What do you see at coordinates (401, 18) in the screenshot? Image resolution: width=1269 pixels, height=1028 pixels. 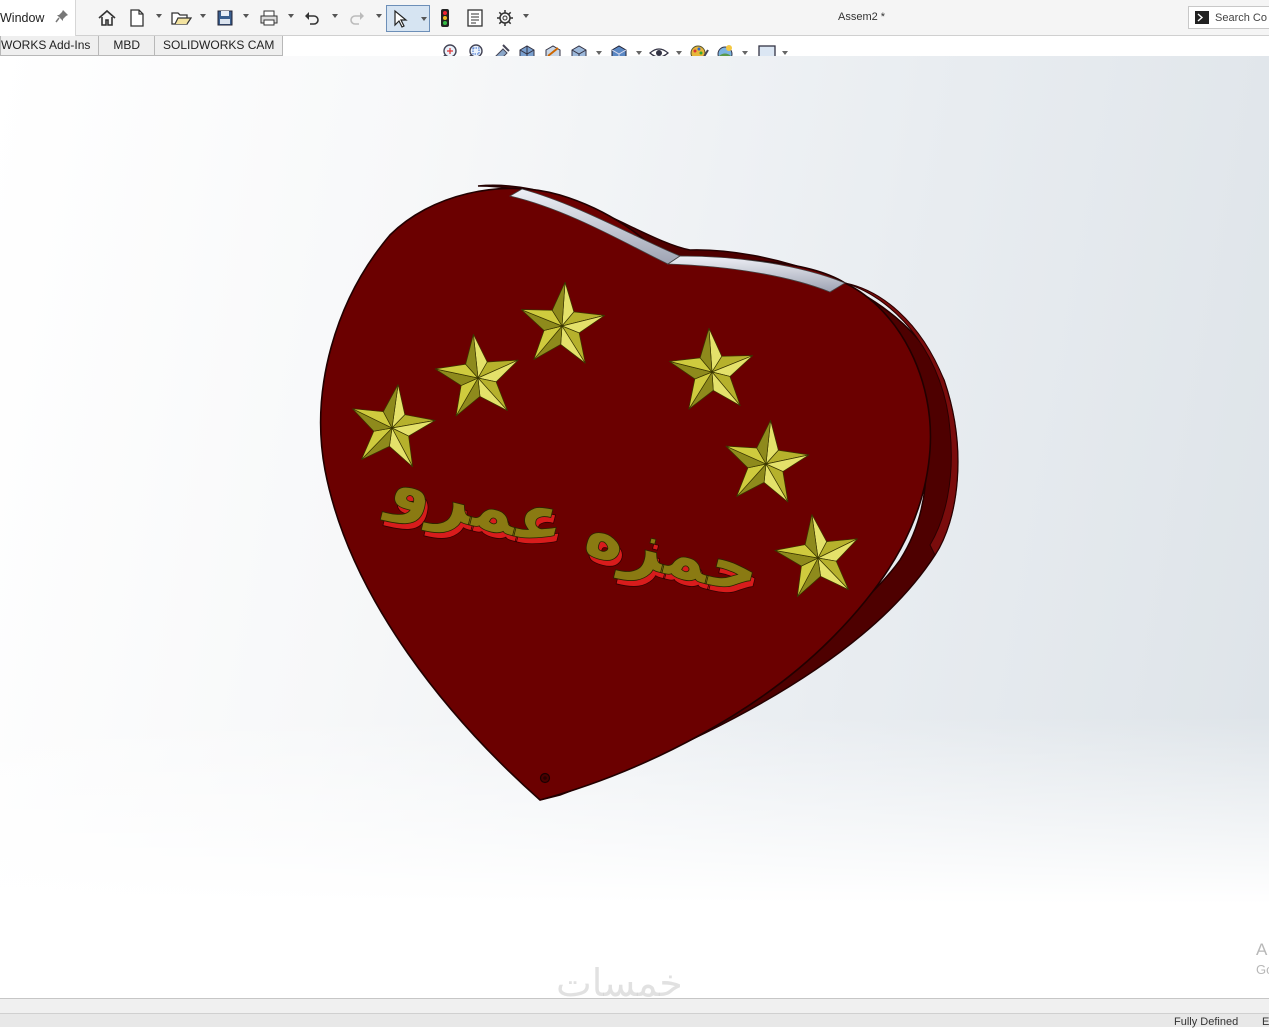 I see `cursor-arrow-icon` at bounding box center [401, 18].